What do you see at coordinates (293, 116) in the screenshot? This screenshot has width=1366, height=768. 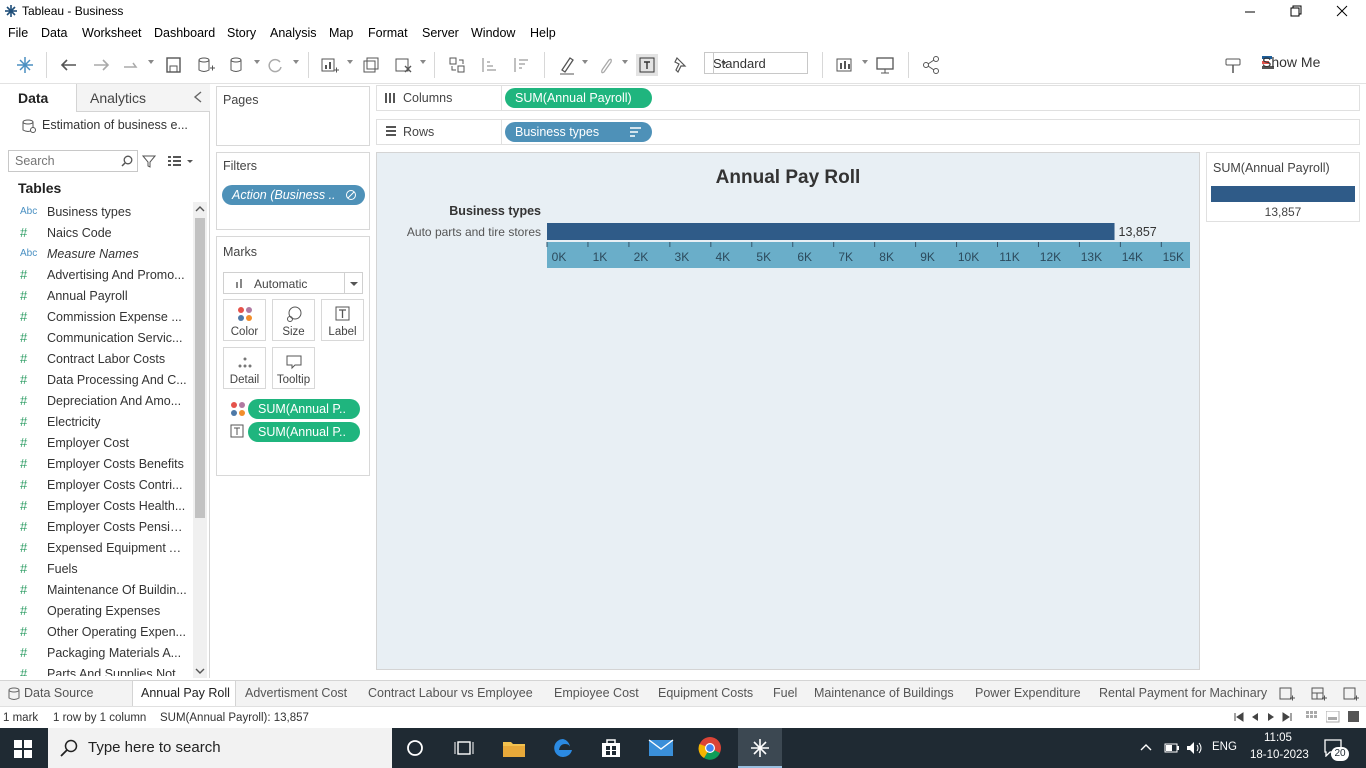 I see `pages-shelf: Pages` at bounding box center [293, 116].